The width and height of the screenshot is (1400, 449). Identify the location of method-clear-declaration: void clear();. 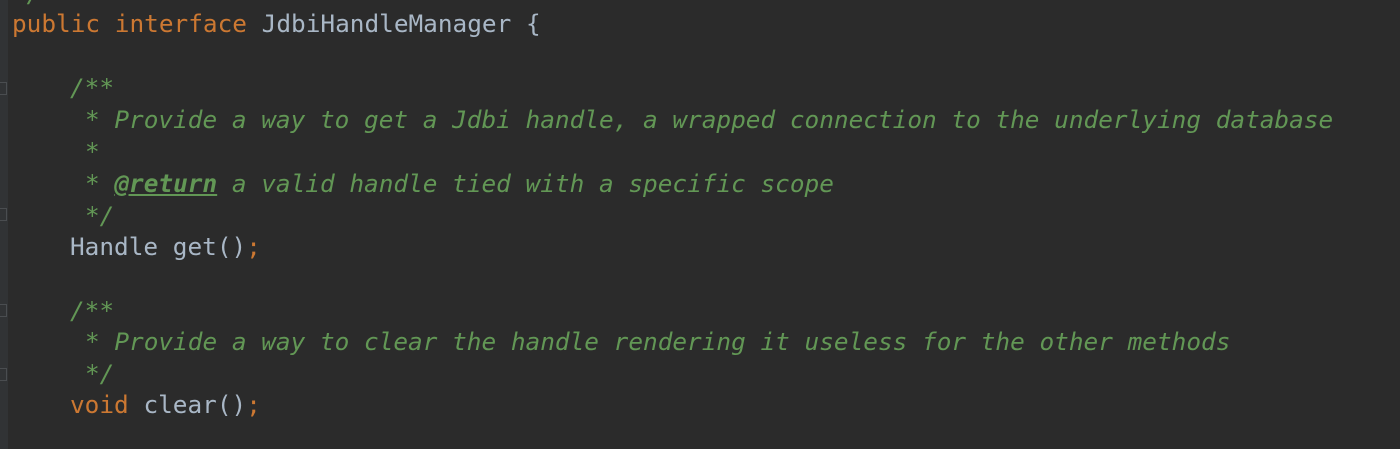
(165, 405).